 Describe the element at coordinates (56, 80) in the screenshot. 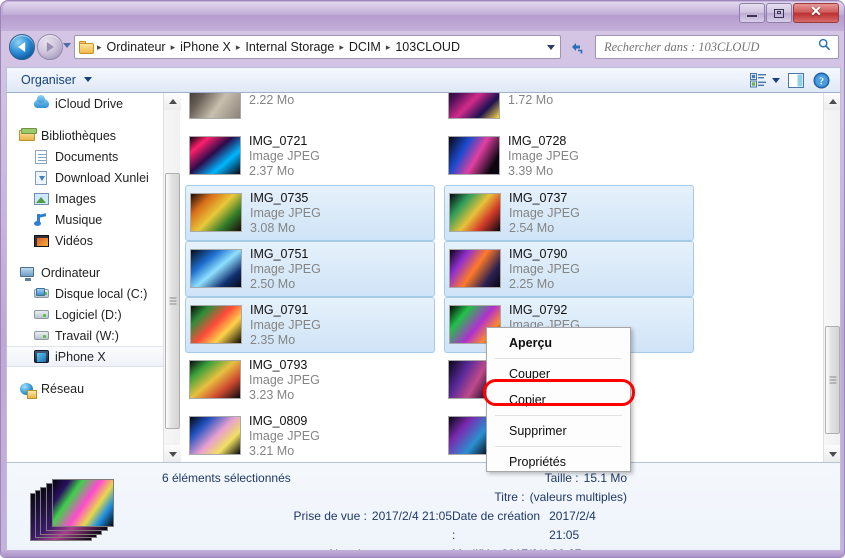

I see `organize-button: Organiser` at that location.